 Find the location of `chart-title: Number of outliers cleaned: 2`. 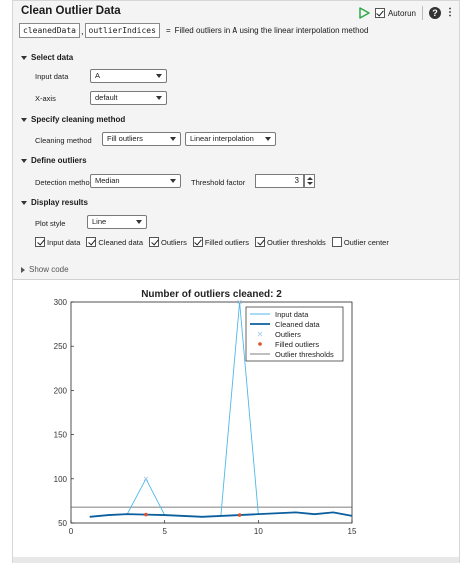

chart-title: Number of outliers cleaned: 2 is located at coordinates (211, 294).